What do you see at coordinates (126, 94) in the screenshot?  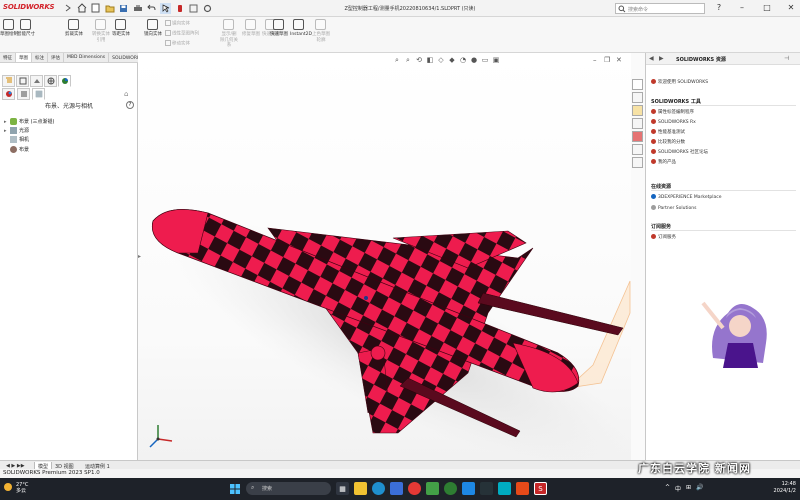 I see `filter-icon: ⌂` at bounding box center [126, 94].